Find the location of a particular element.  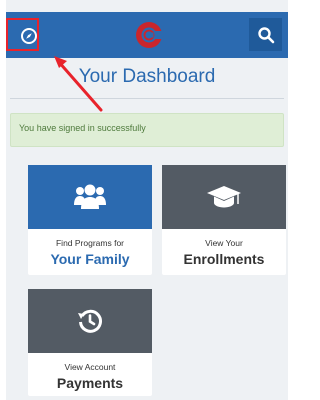

page-title: Your Dashboard is located at coordinates (147, 76).